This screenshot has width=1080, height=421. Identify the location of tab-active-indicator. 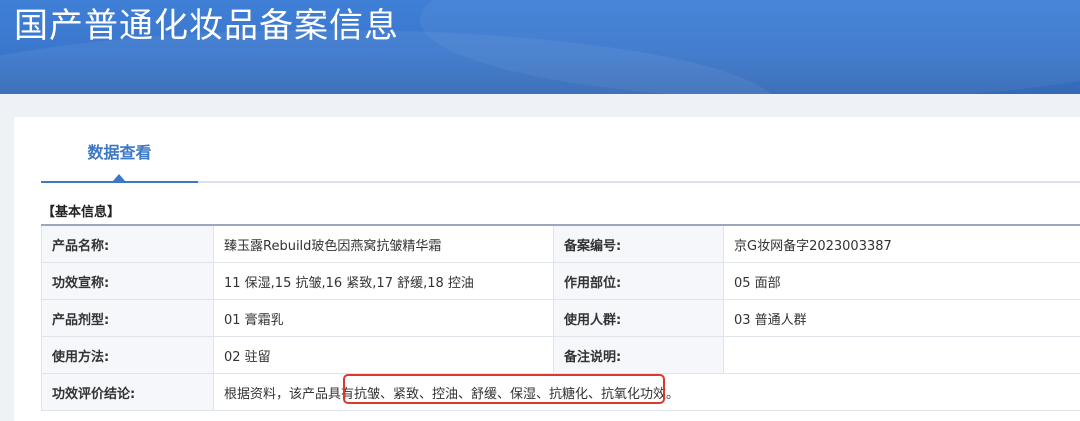
(119, 182).